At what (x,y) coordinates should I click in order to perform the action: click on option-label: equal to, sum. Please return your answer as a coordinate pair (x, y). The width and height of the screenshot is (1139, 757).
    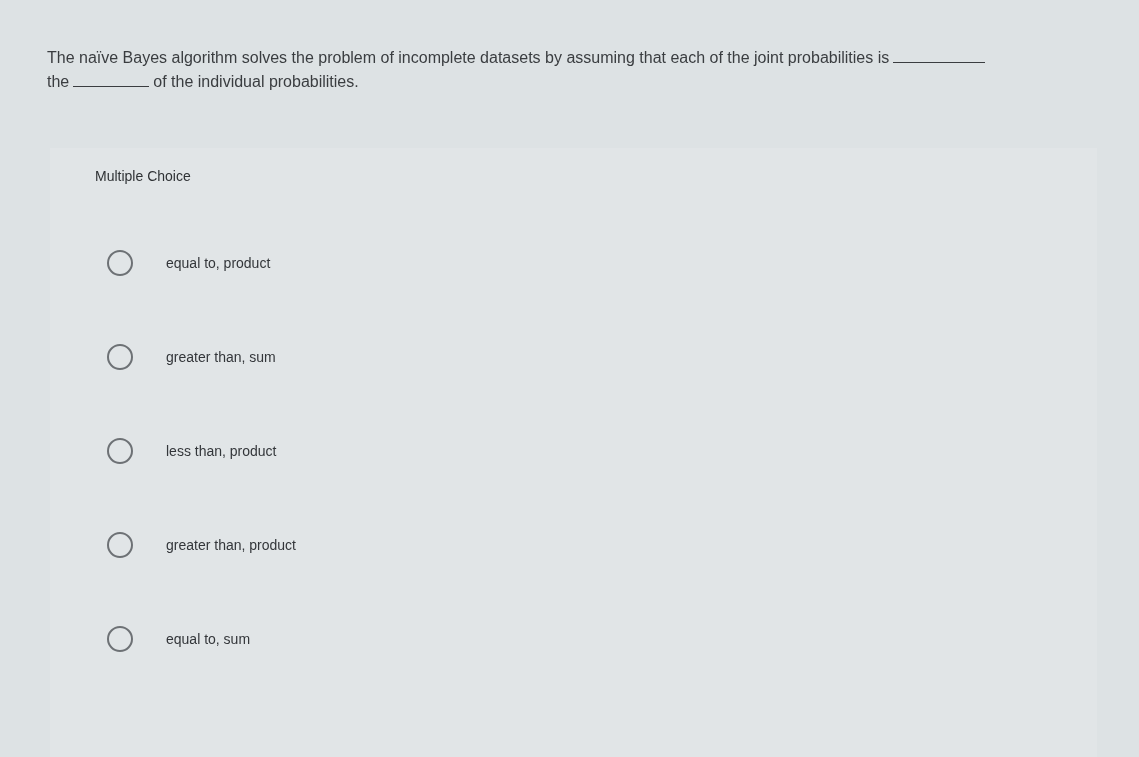
    Looking at the image, I should click on (208, 639).